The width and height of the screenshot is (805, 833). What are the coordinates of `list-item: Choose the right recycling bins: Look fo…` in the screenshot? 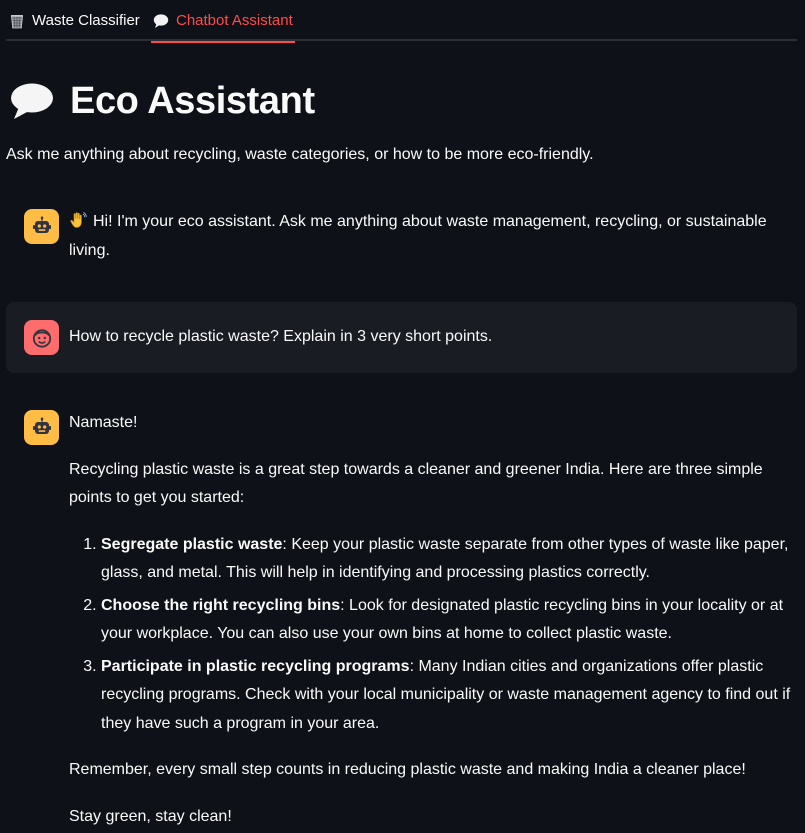 It's located at (446, 620).